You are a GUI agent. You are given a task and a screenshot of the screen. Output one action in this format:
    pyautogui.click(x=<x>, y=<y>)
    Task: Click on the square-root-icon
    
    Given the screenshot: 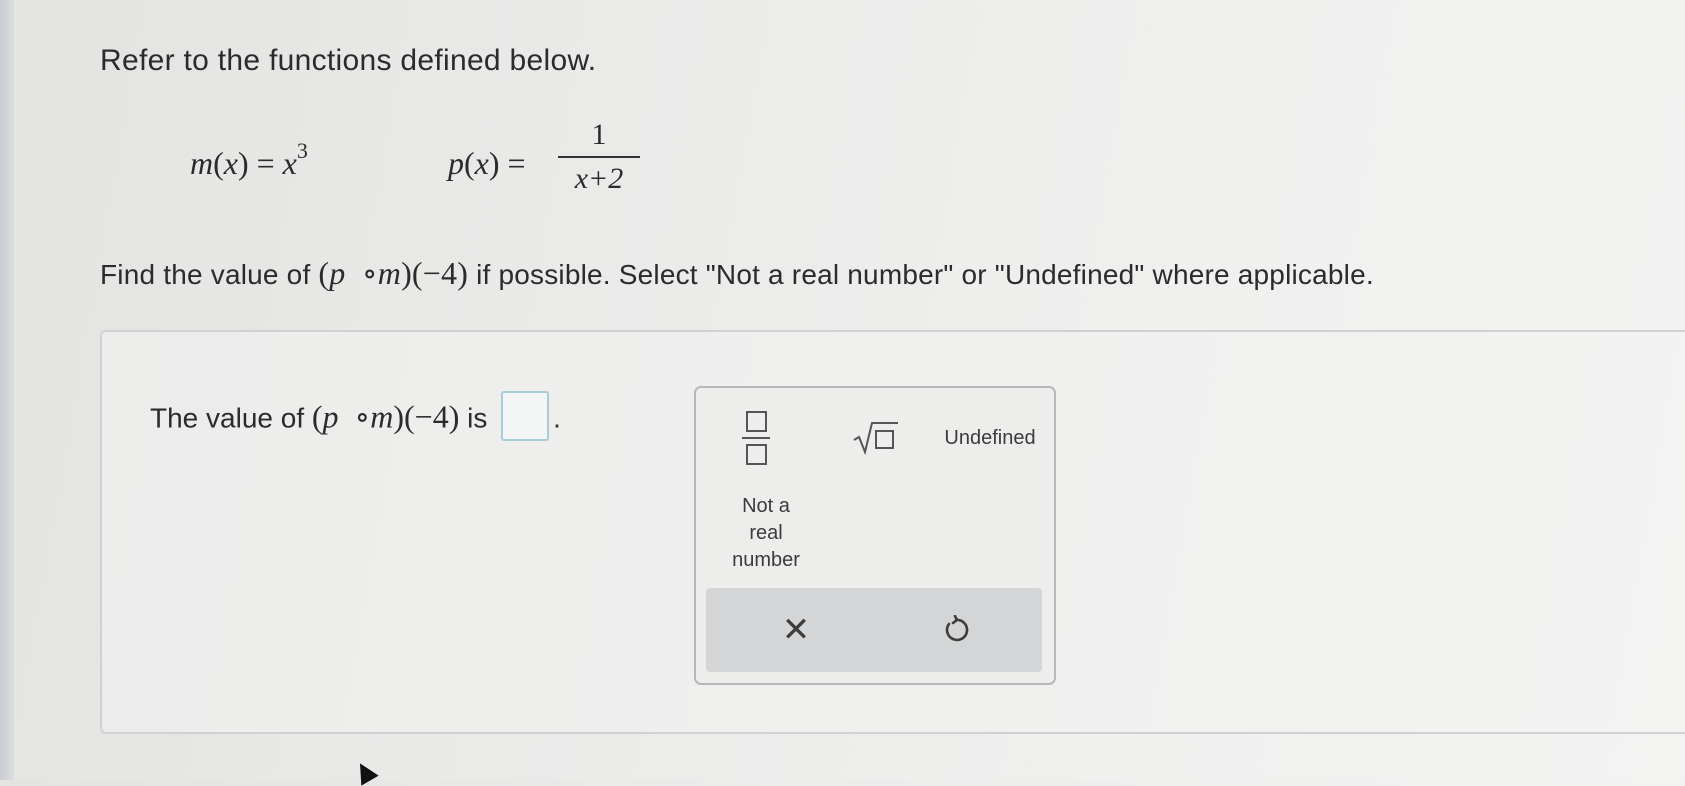 What is the action you would take?
    pyautogui.click(x=875, y=439)
    